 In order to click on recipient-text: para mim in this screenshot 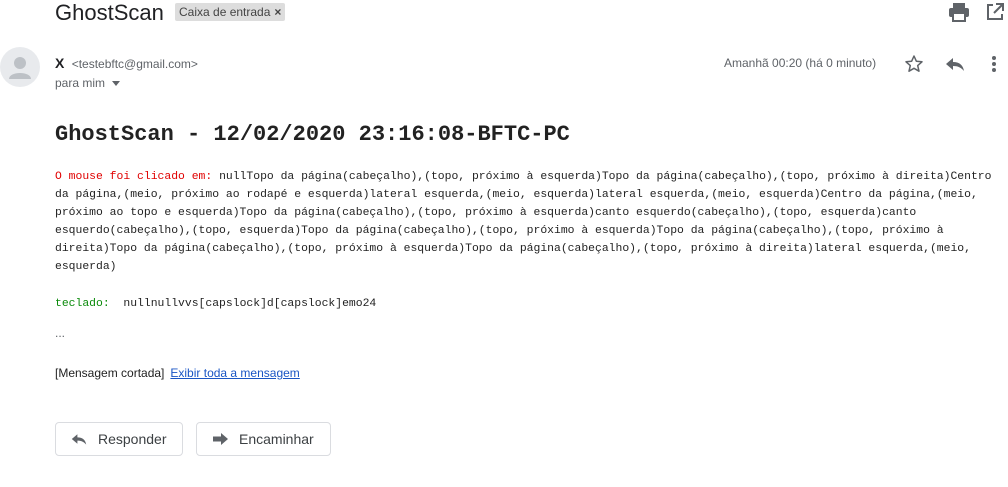, I will do `click(80, 83)`.